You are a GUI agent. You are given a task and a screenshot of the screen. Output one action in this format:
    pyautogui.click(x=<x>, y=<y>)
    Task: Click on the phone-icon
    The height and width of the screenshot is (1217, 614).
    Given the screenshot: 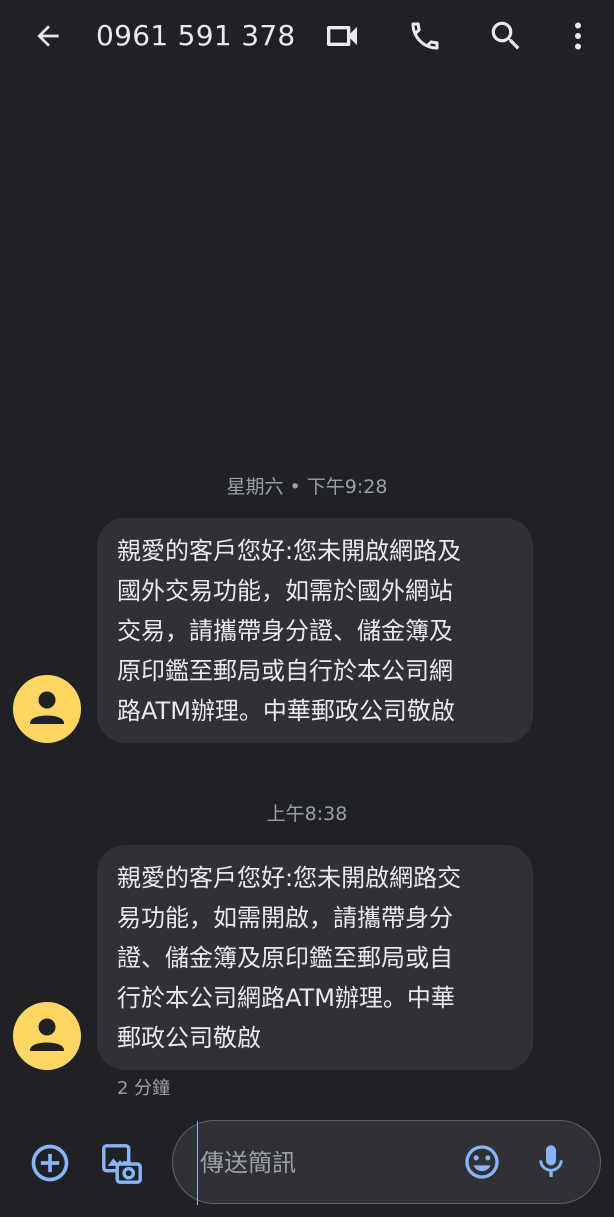 What is the action you would take?
    pyautogui.click(x=425, y=36)
    